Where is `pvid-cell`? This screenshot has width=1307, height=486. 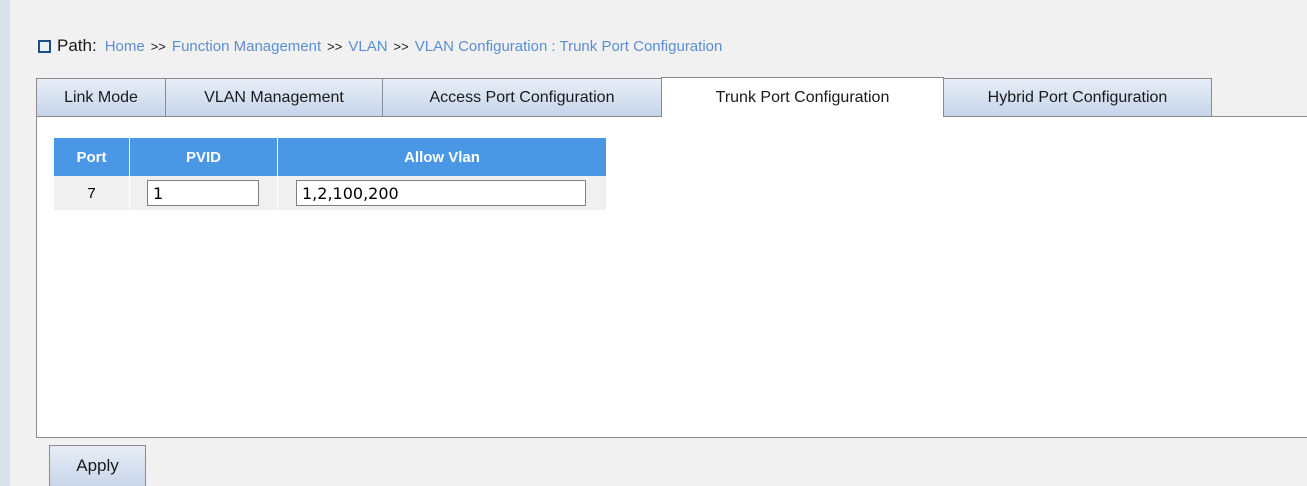 pvid-cell is located at coordinates (203, 193).